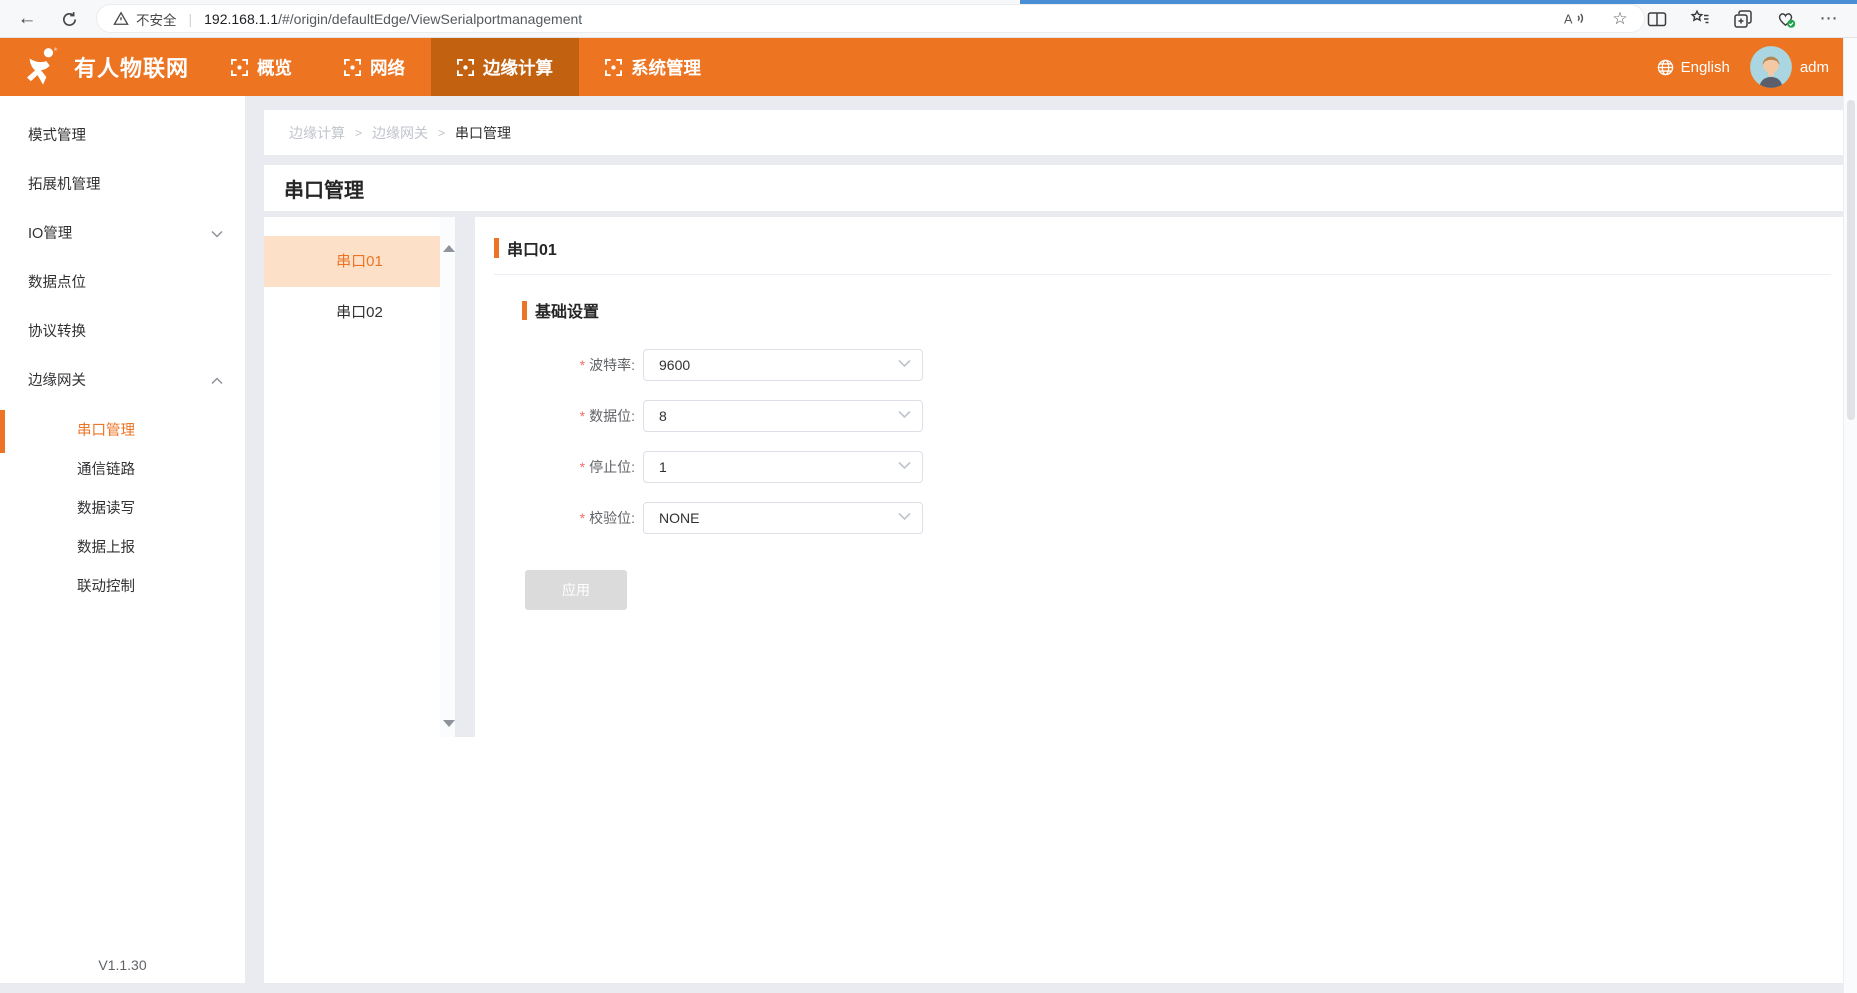  Describe the element at coordinates (359, 261) in the screenshot. I see `port-list-item-01: 串口01` at that location.